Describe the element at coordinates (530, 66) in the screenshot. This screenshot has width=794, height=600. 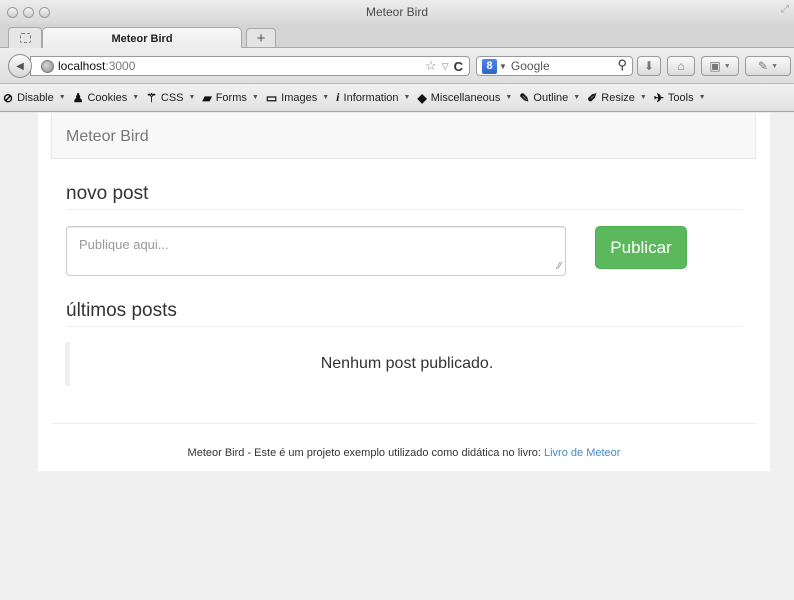
I see `search-engine-label: Google` at that location.